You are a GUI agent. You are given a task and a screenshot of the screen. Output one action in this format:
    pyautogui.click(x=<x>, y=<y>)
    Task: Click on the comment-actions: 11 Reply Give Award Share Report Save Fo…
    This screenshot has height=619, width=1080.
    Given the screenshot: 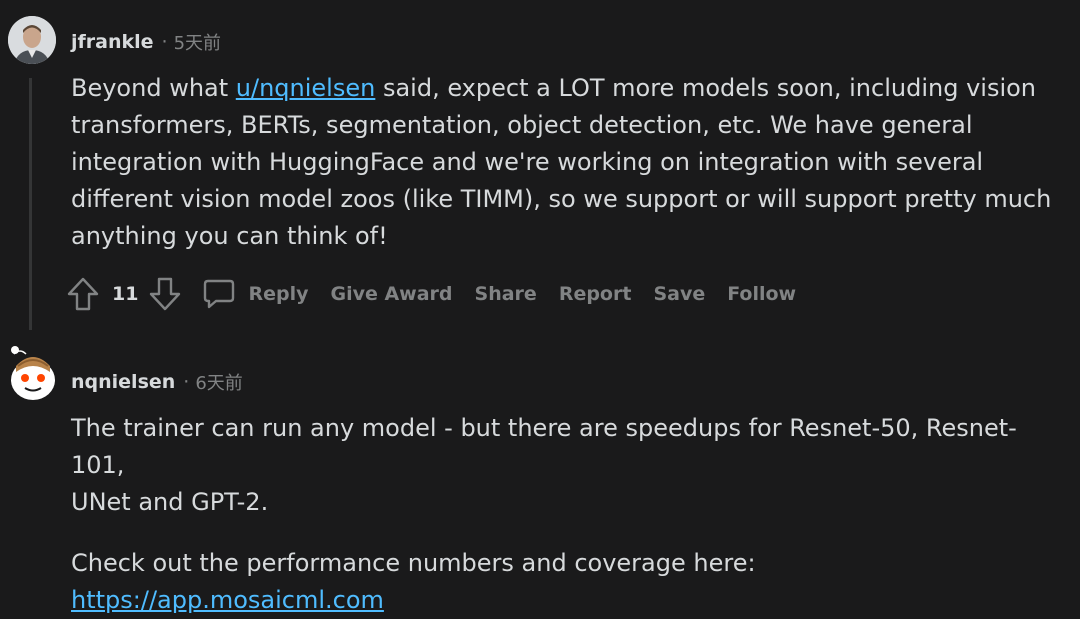 What is the action you would take?
    pyautogui.click(x=431, y=294)
    